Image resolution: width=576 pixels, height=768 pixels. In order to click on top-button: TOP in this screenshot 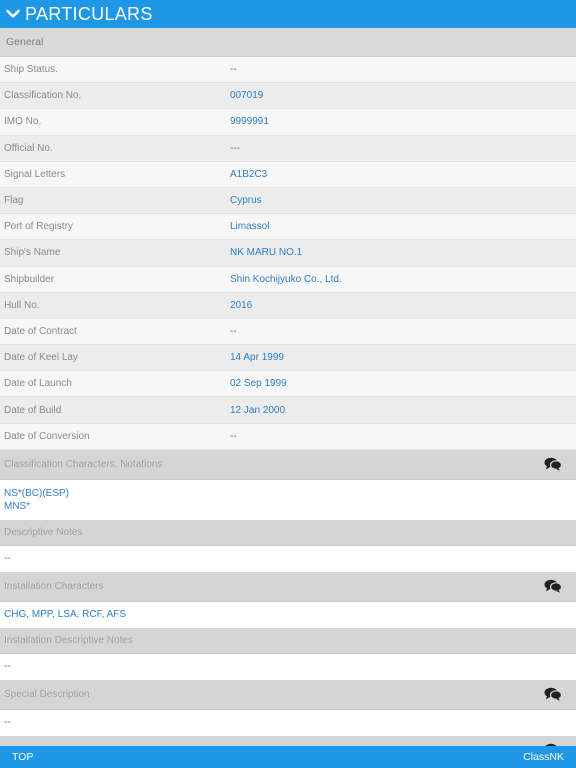, I will do `click(22, 757)`.